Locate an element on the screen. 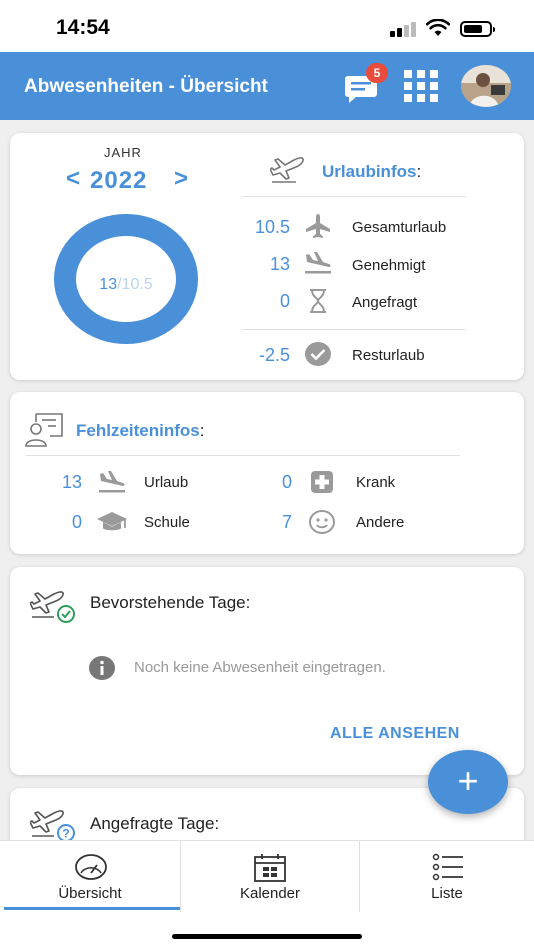  tab-calendar: Kalender is located at coordinates (270, 877).